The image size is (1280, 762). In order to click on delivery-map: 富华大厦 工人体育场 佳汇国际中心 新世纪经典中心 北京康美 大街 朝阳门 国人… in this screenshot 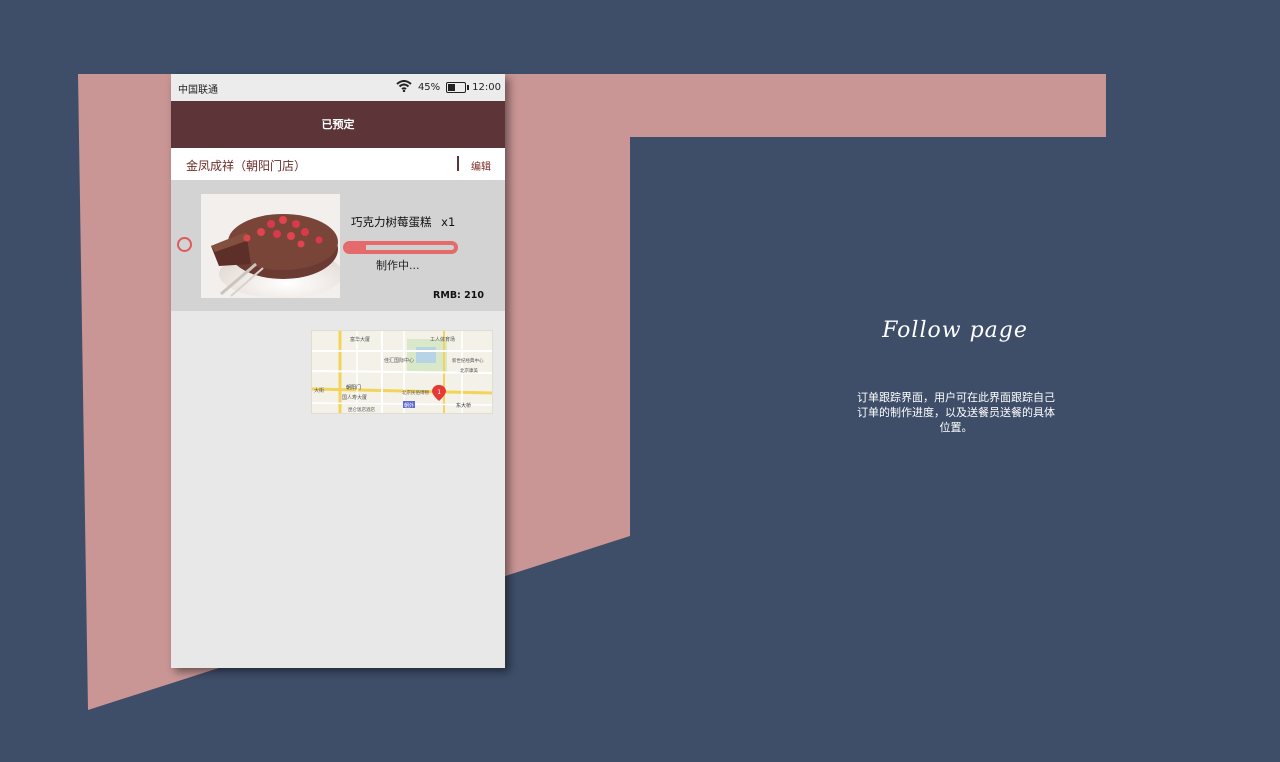, I will do `click(402, 372)`.